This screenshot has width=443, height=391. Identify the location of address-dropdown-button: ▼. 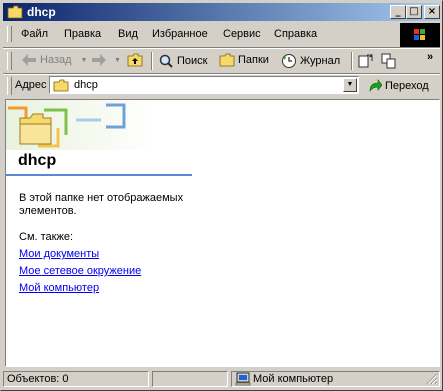
(350, 85).